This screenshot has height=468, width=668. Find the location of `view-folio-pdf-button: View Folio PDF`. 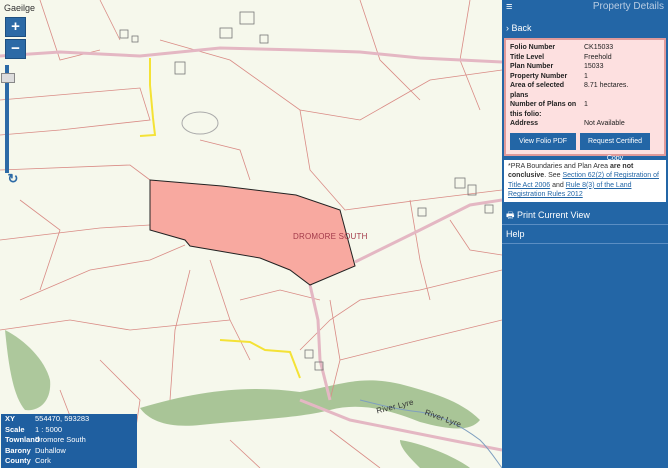

view-folio-pdf-button: View Folio PDF is located at coordinates (543, 141).